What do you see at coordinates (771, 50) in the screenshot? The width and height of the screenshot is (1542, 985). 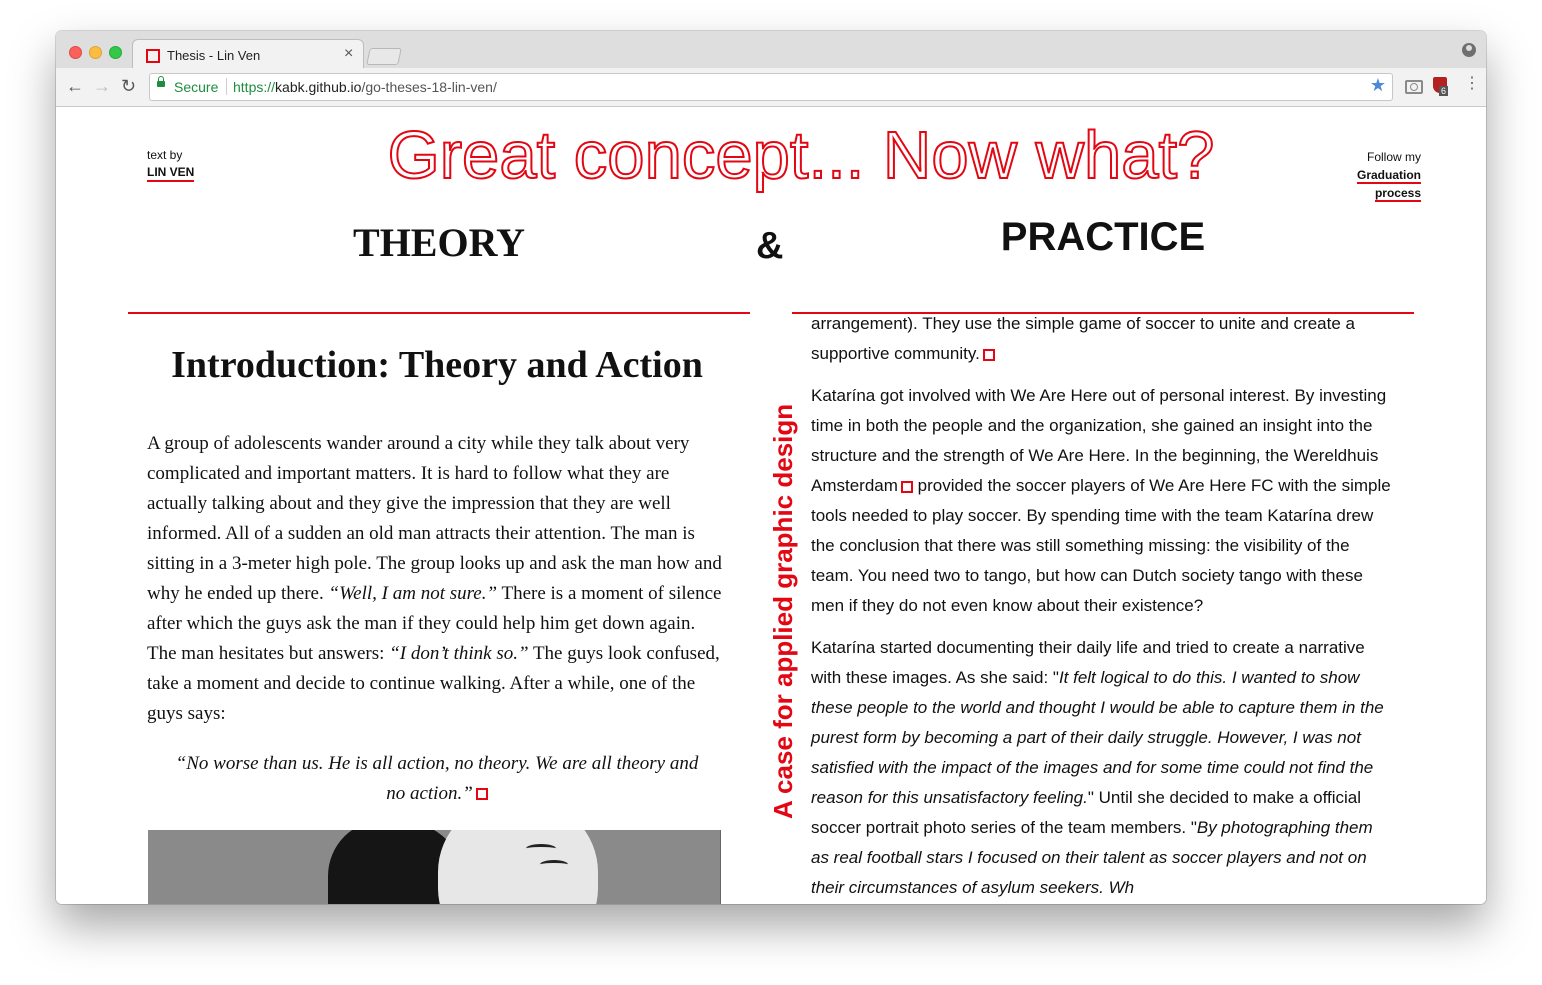 I see `title-bar: Thesis - Lin Ven ×` at bounding box center [771, 50].